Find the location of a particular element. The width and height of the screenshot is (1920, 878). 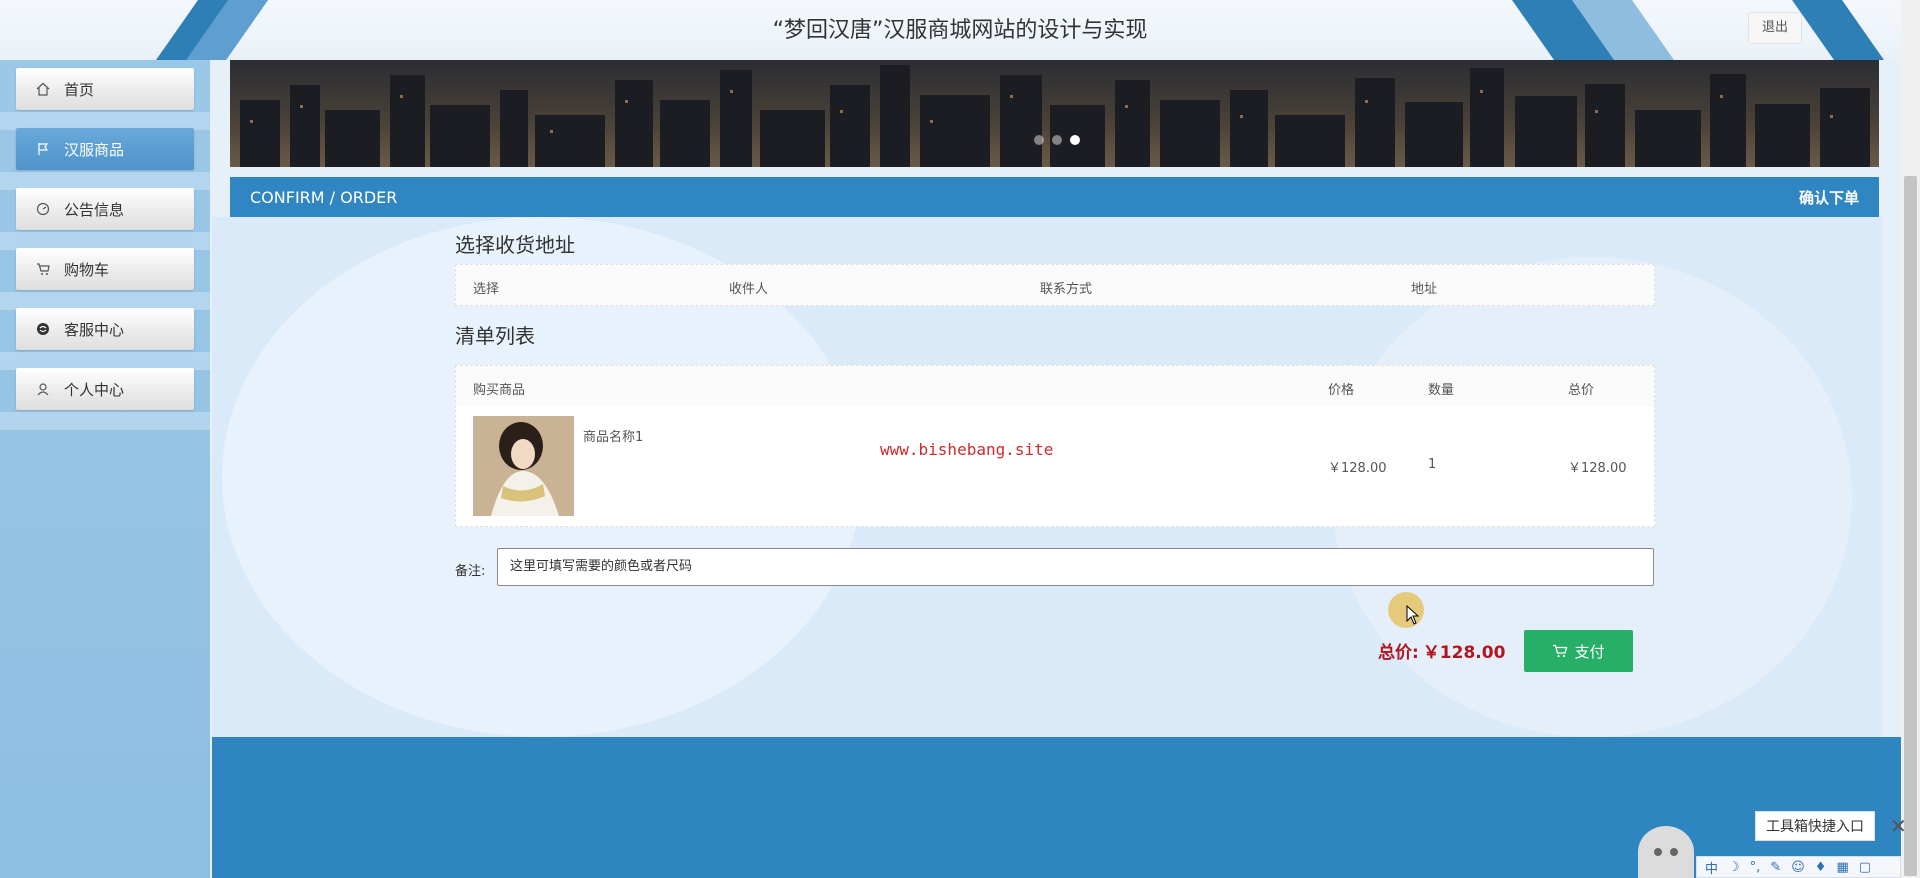

emoji-icon: ☺ is located at coordinates (1798, 867).